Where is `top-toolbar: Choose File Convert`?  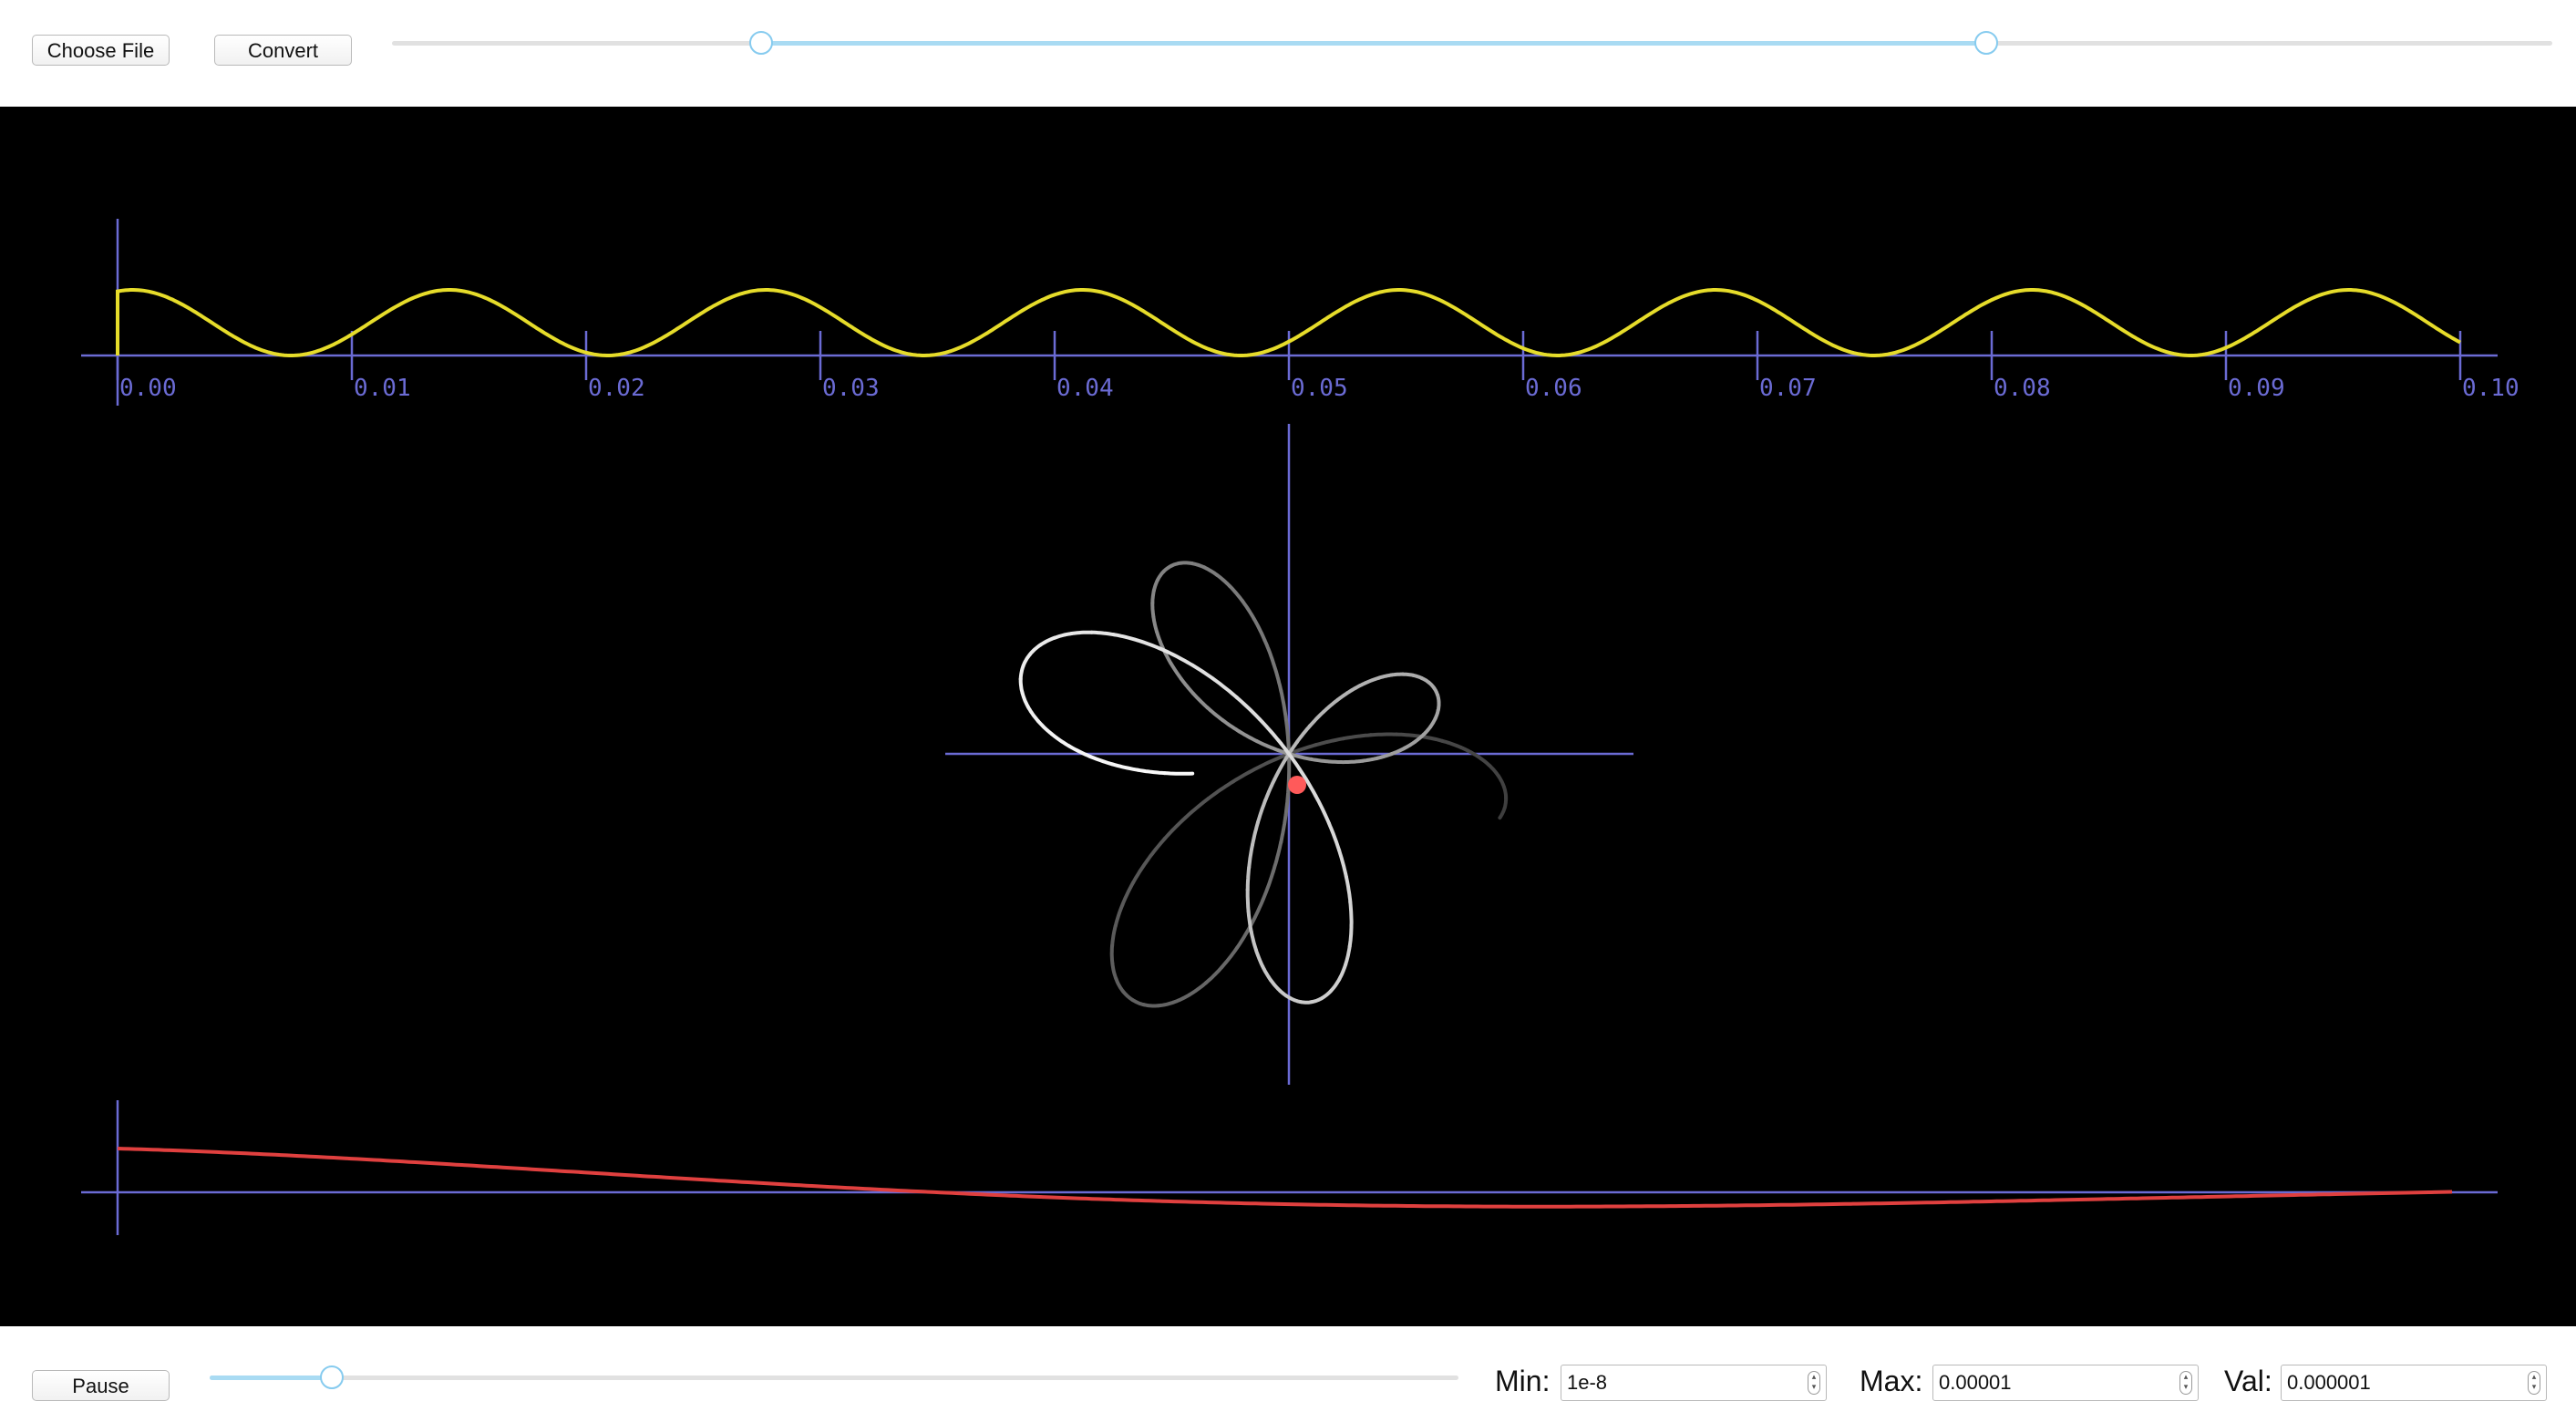
top-toolbar: Choose File Convert is located at coordinates (1288, 53).